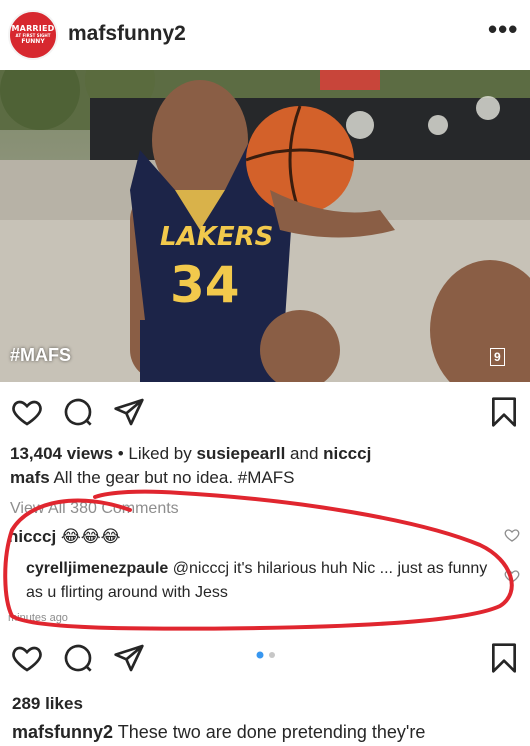 The height and width of the screenshot is (746, 530). I want to click on reply-username: cyrelljimenezpaule, so click(97, 568).